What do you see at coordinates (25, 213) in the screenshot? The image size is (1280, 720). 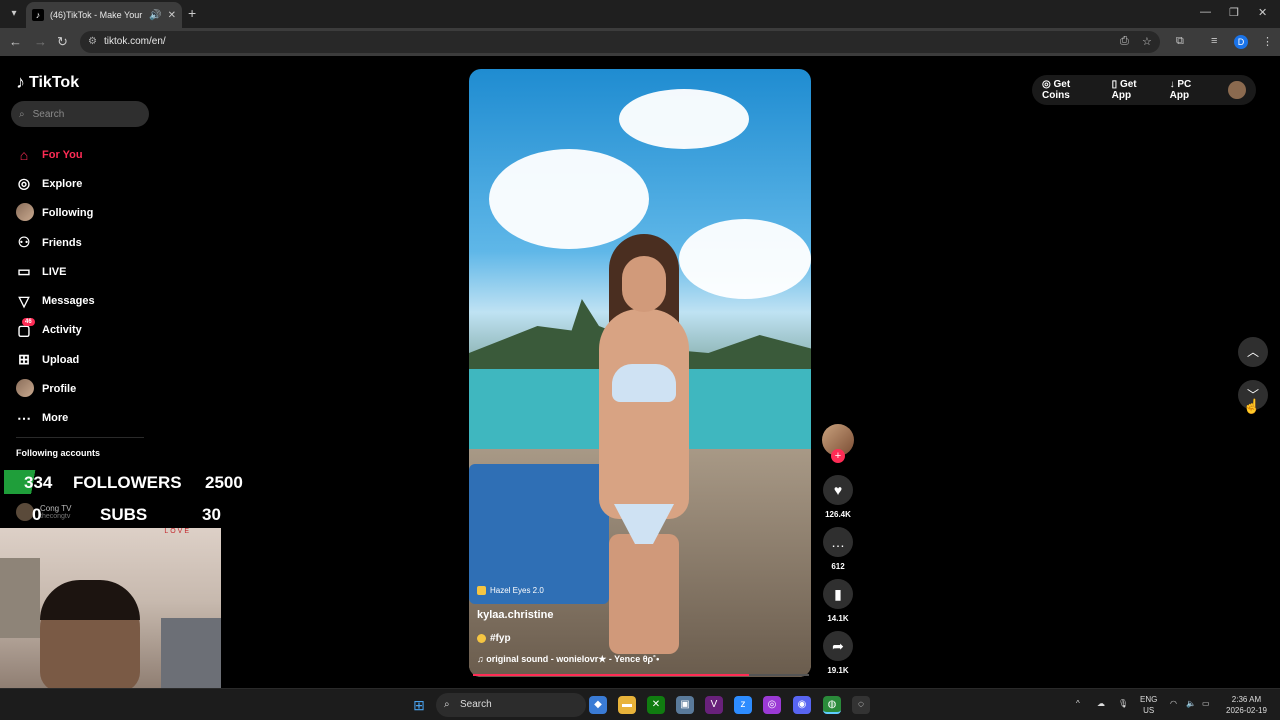 I see `avatar-icon` at bounding box center [25, 213].